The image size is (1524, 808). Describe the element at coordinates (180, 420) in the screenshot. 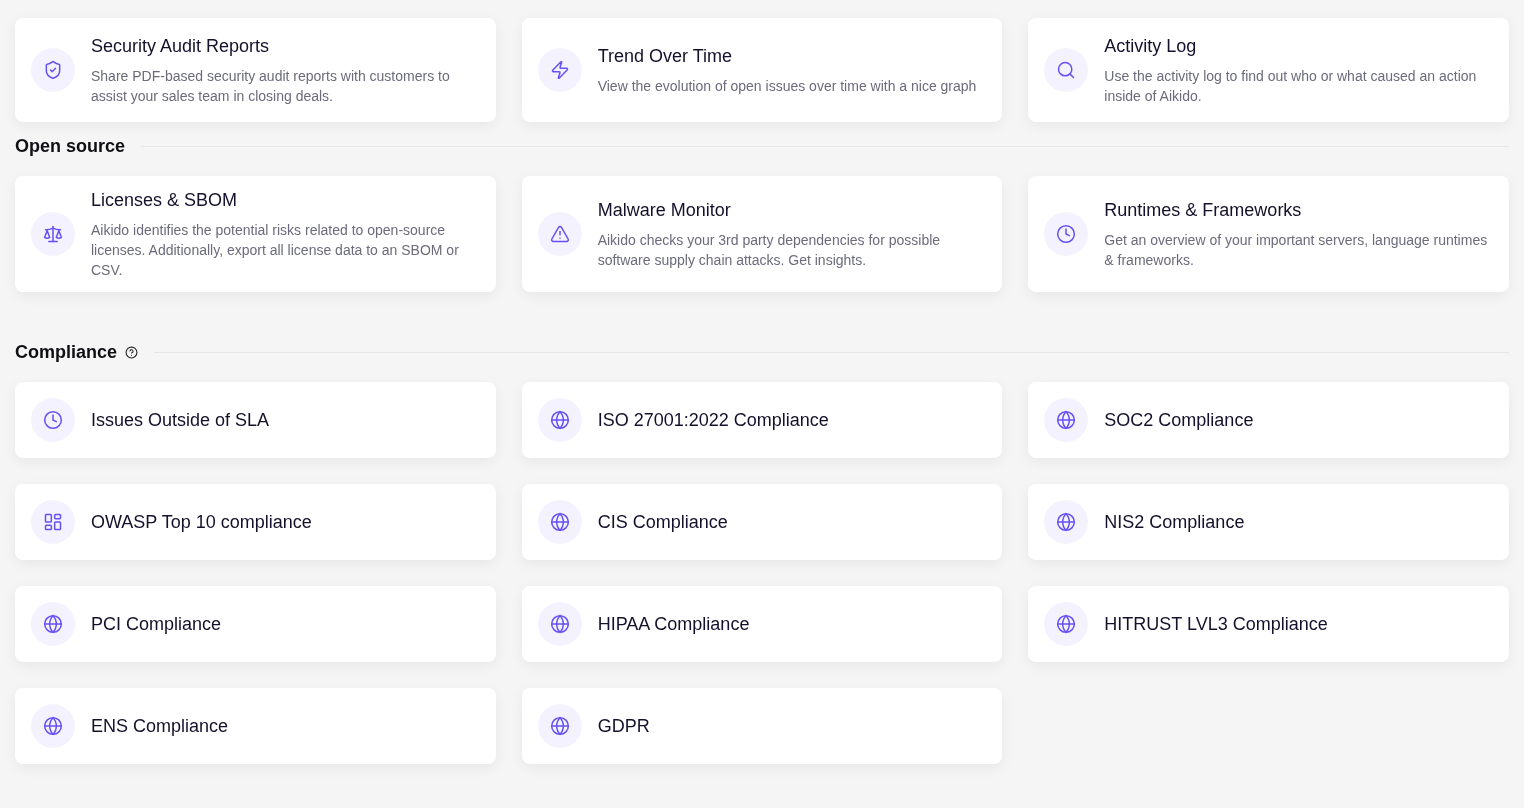

I see `card-title: Issues Outside of SLA` at that location.